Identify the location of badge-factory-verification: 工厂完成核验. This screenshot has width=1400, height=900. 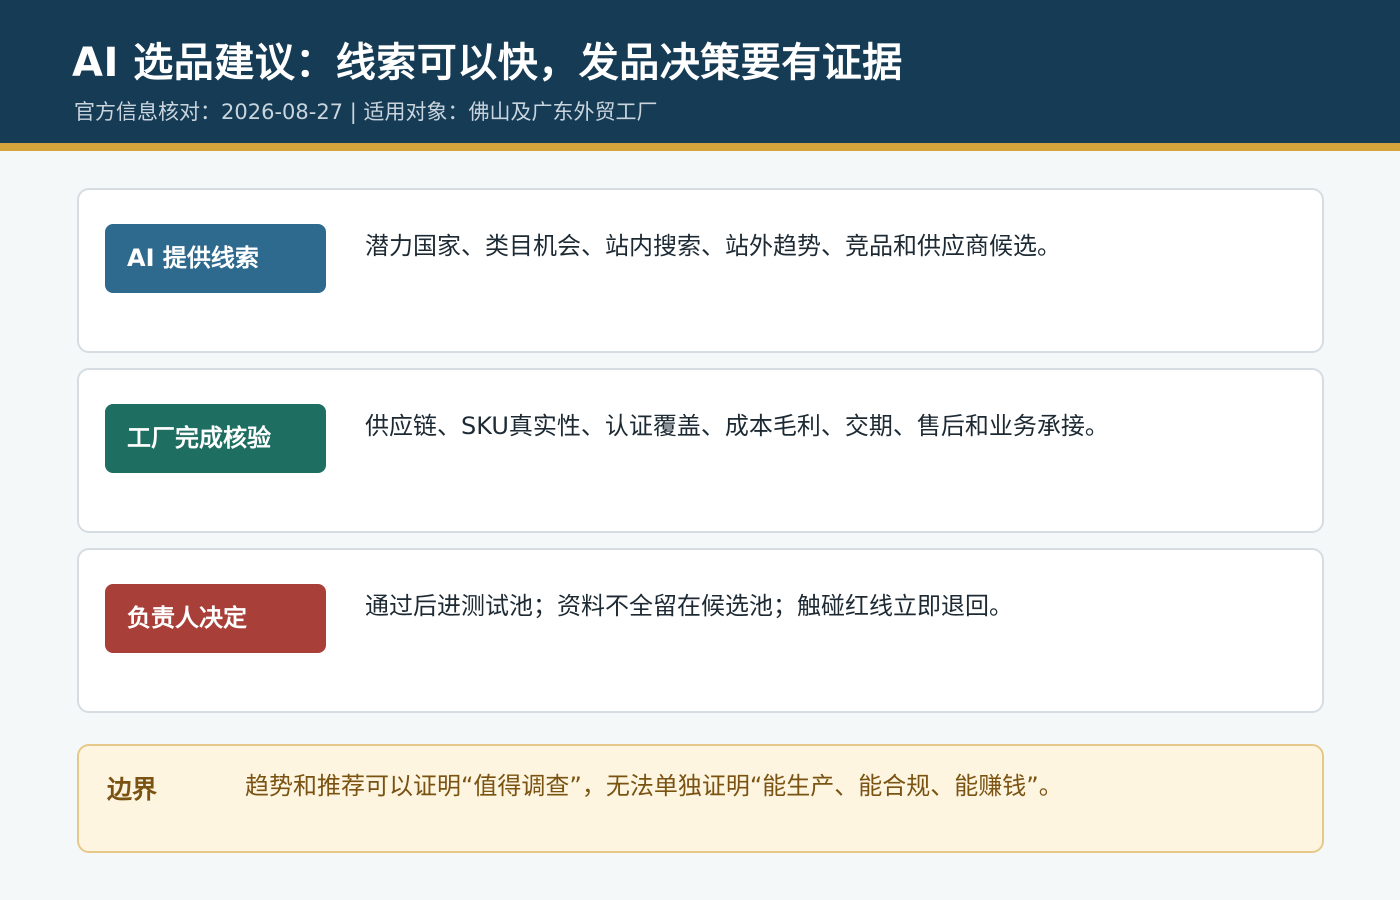
(215, 438).